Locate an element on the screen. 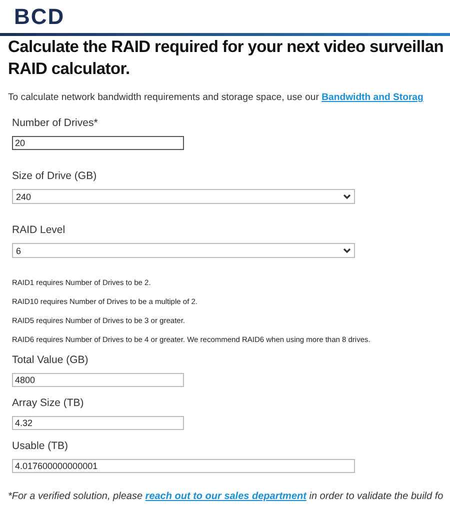 The width and height of the screenshot is (450, 521). dropdown: 240 is located at coordinates (183, 196).